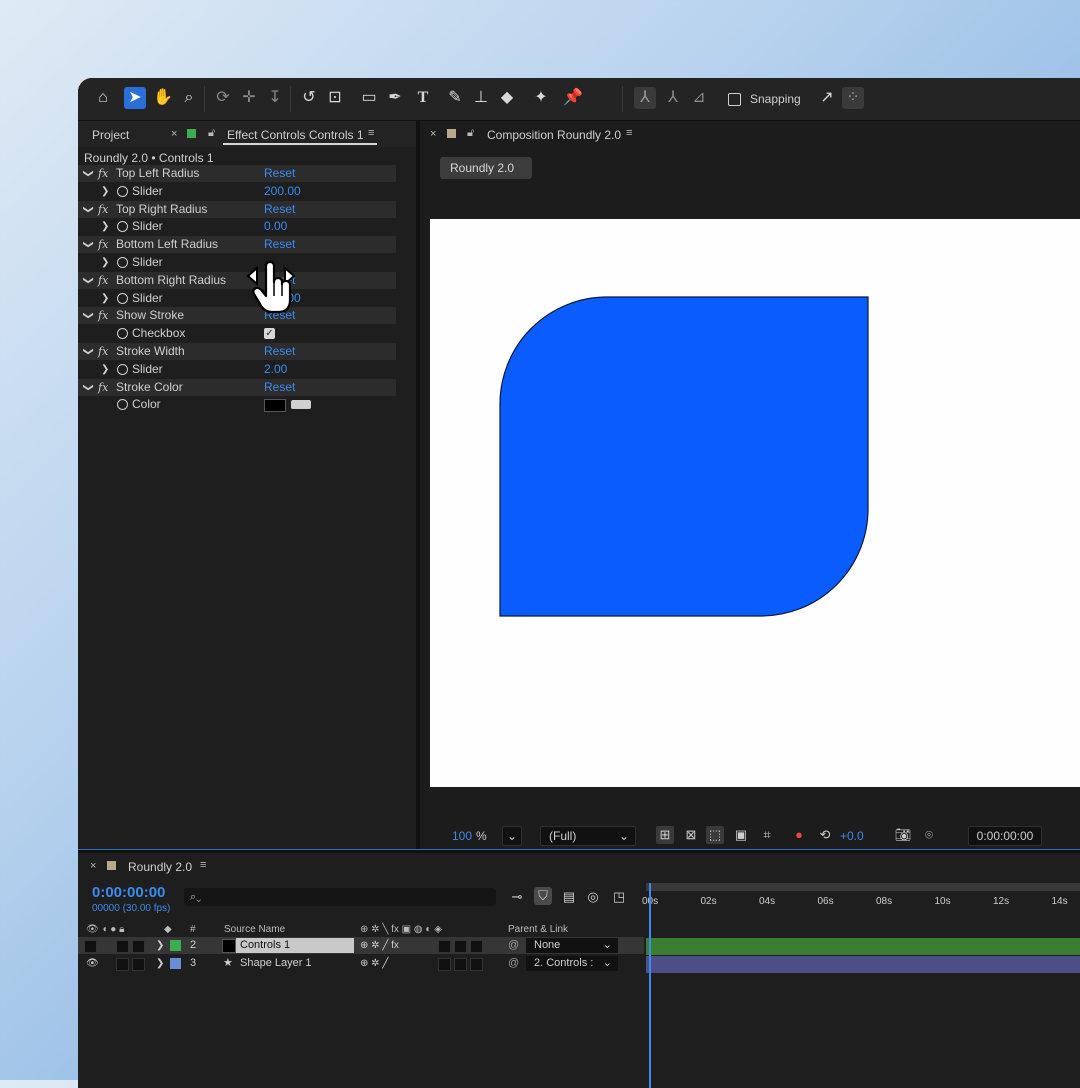 The height and width of the screenshot is (1088, 1080). I want to click on color-channels-icon: ●, so click(799, 835).